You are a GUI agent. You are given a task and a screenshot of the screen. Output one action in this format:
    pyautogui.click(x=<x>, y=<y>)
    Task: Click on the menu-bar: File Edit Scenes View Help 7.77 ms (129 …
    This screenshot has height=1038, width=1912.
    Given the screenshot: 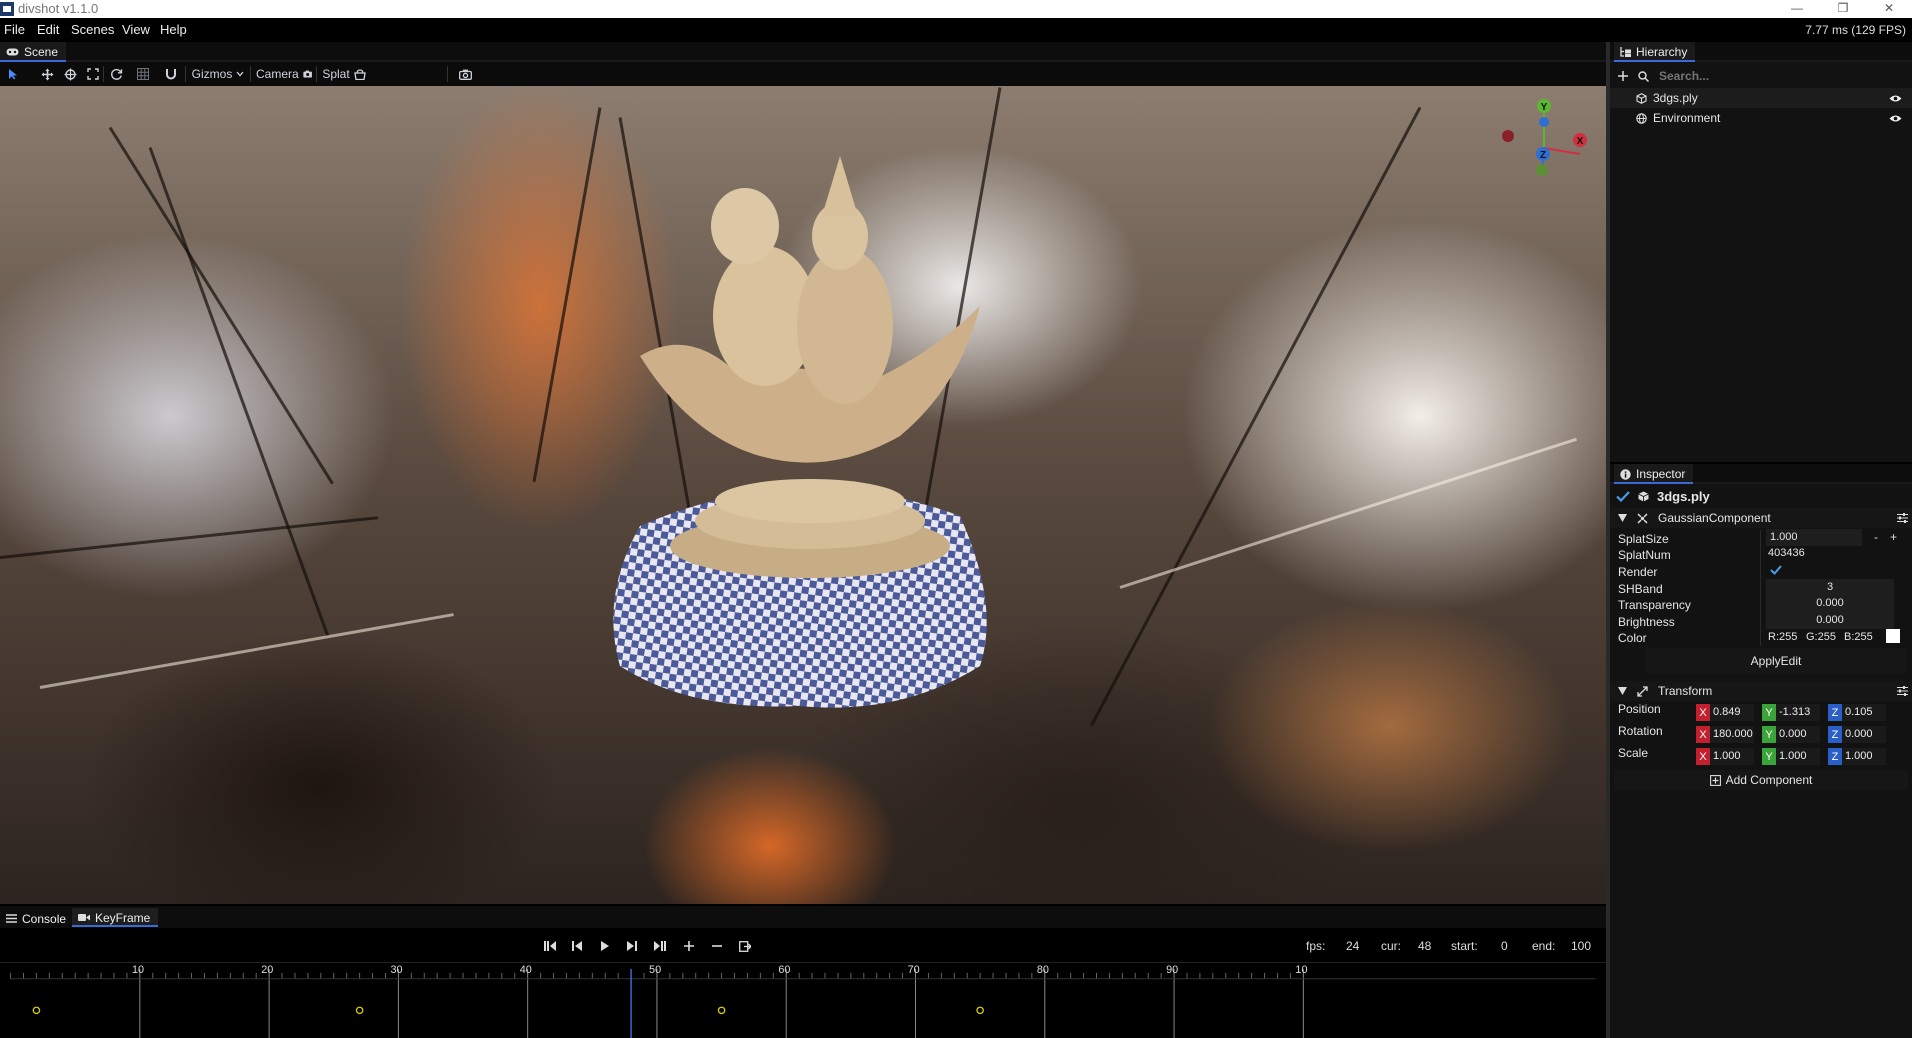 What is the action you would take?
    pyautogui.click(x=956, y=30)
    